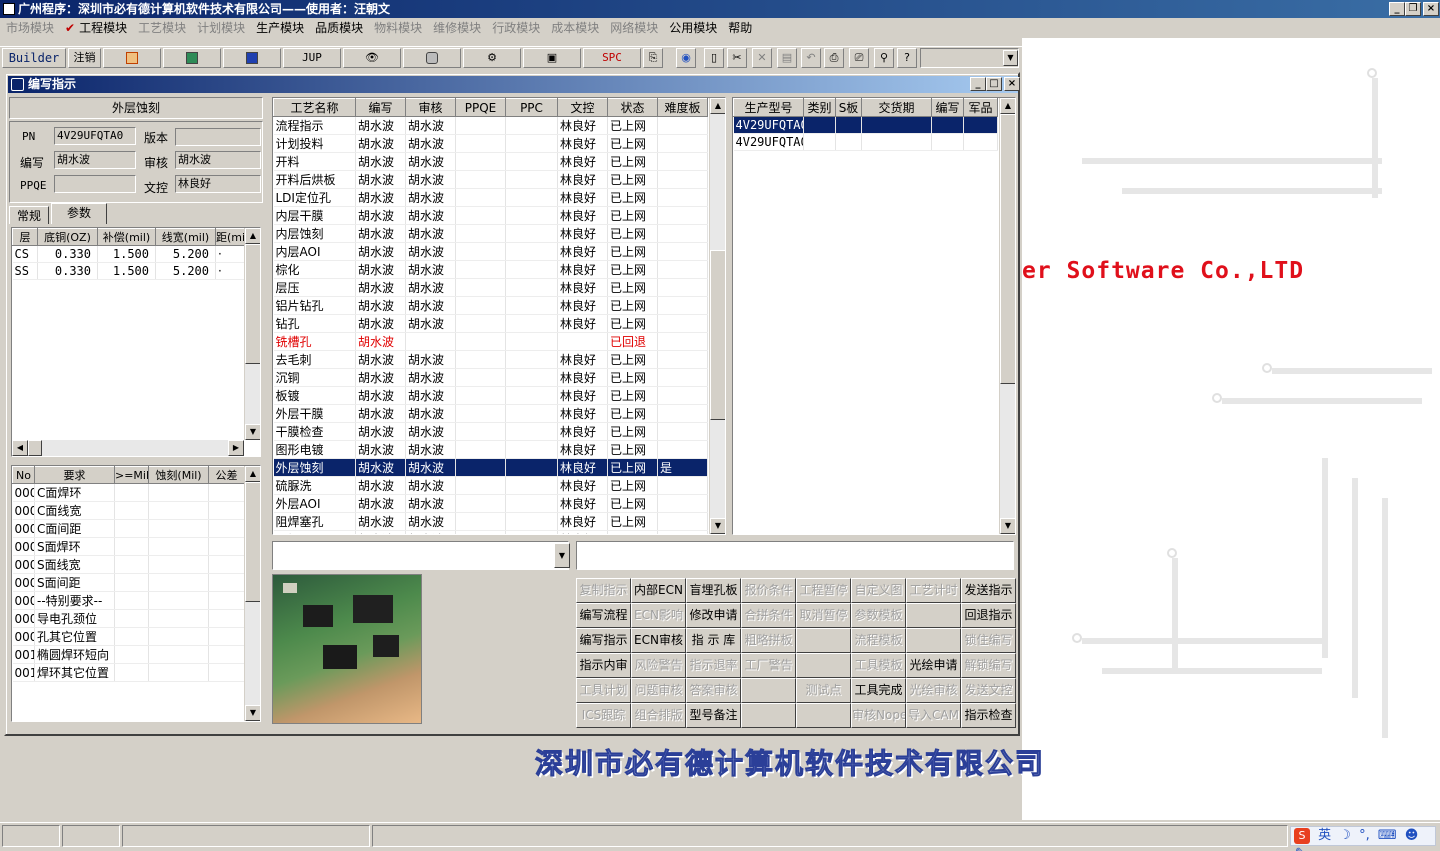 This screenshot has height=851, width=1440. Describe the element at coordinates (865, 125) in the screenshot. I see `table-row: 4V29UFQTA0` at that location.